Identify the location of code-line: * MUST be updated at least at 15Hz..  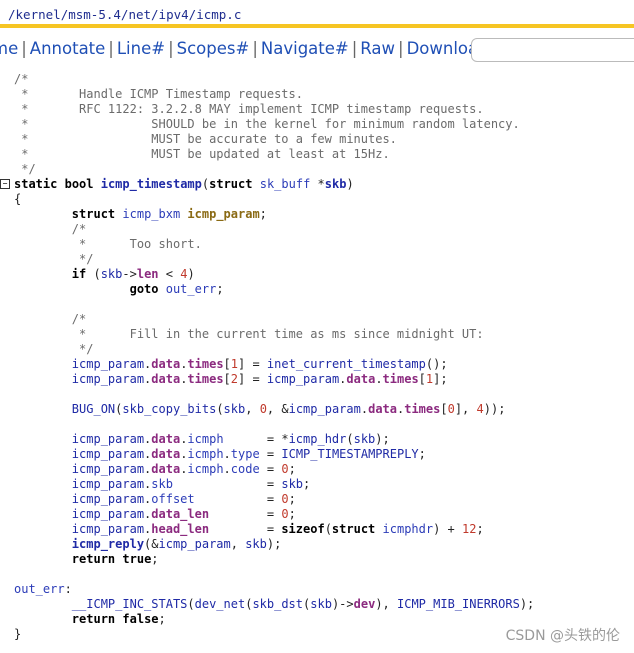
(202, 154).